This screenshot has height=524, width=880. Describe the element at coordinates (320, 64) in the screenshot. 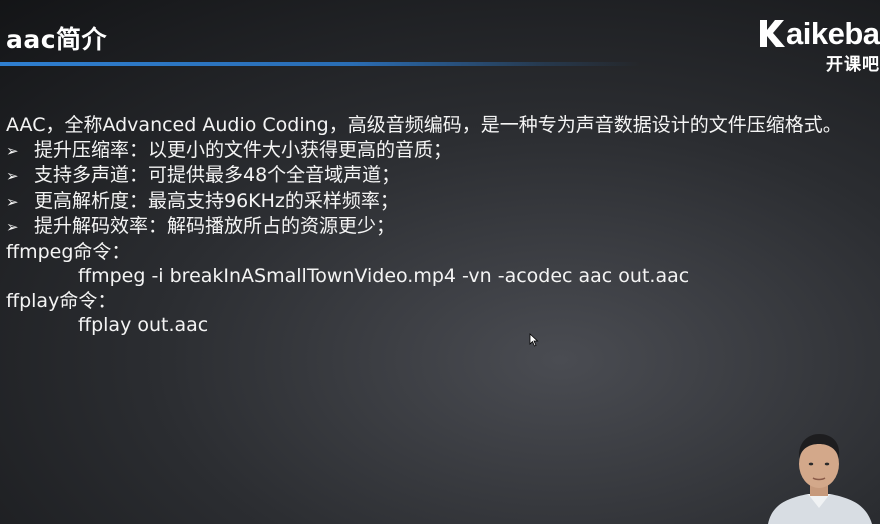

I see `title-divider` at that location.